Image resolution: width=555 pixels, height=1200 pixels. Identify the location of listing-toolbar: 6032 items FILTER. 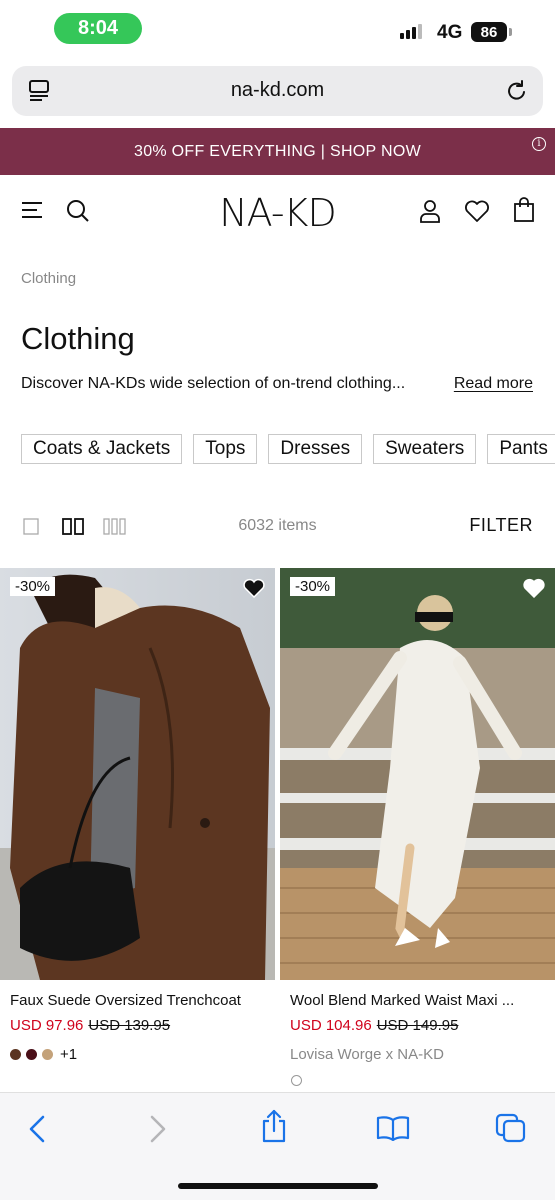
(277, 527).